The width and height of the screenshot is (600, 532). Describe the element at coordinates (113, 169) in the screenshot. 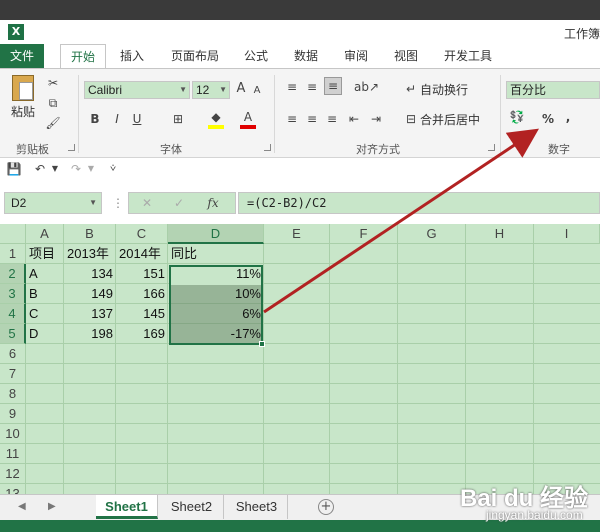

I see `customize-qat-icon: ⩒` at that location.